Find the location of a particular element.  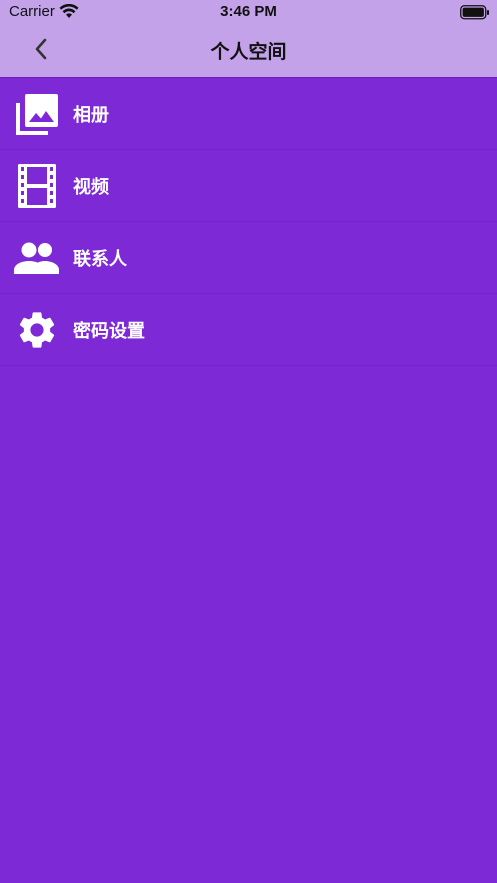

menu-item-video: 视频 is located at coordinates (248, 186).